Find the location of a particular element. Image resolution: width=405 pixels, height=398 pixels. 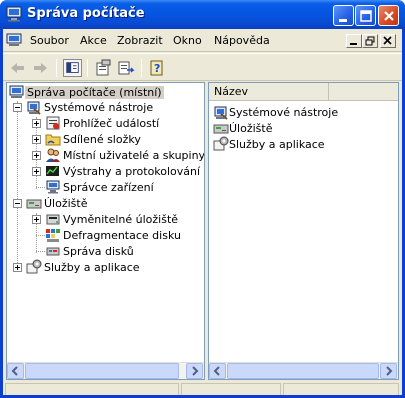

tree-item-defrag: Defragmentace disku is located at coordinates (114, 235).